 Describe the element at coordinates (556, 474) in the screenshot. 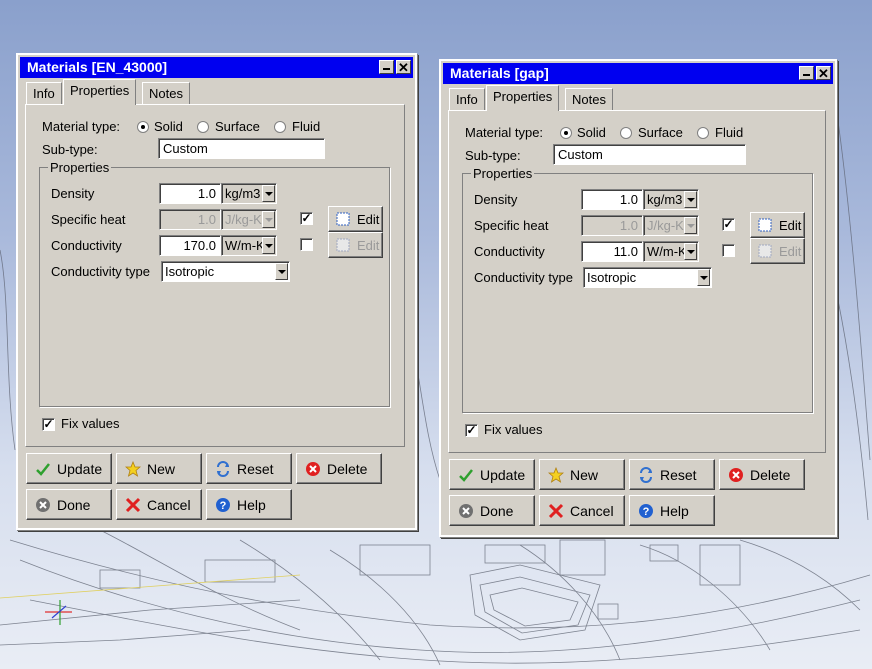

I see `star-icon` at that location.